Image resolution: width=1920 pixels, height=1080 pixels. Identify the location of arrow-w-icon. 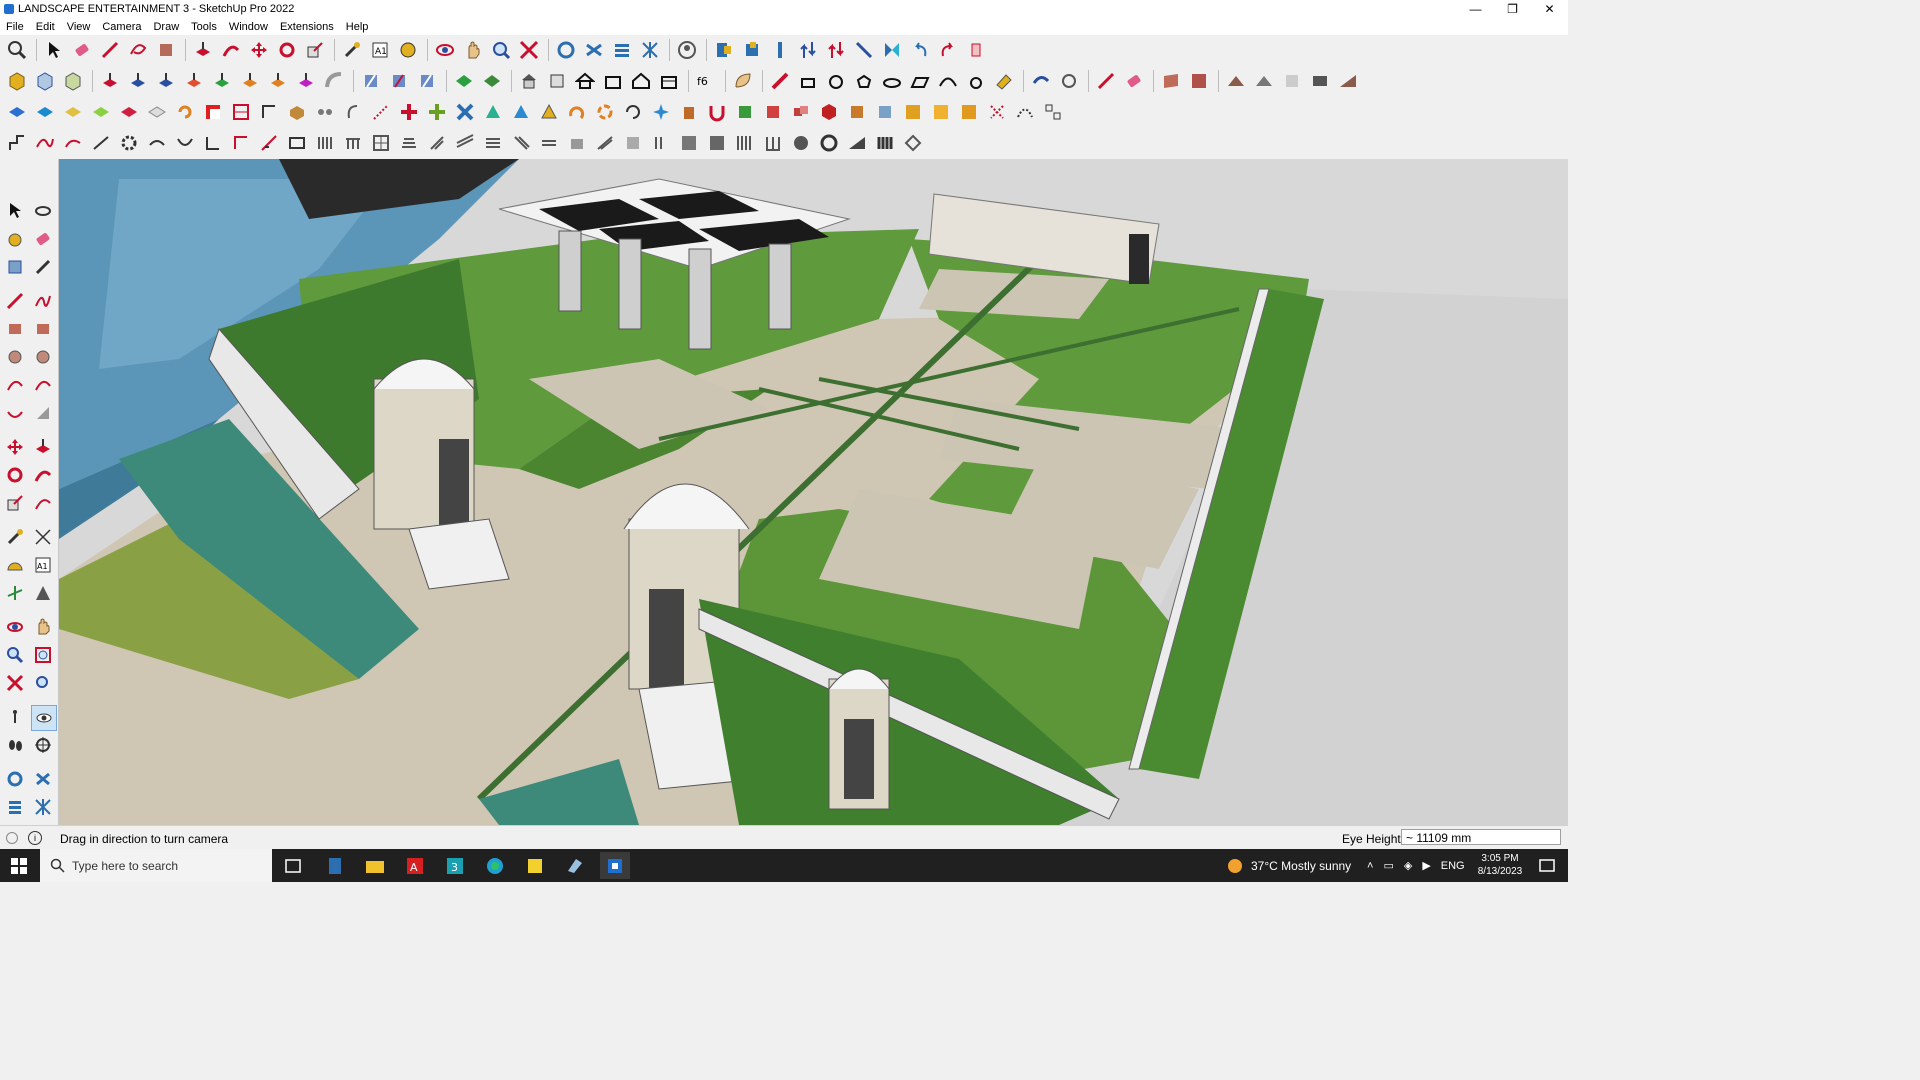
(222, 81).